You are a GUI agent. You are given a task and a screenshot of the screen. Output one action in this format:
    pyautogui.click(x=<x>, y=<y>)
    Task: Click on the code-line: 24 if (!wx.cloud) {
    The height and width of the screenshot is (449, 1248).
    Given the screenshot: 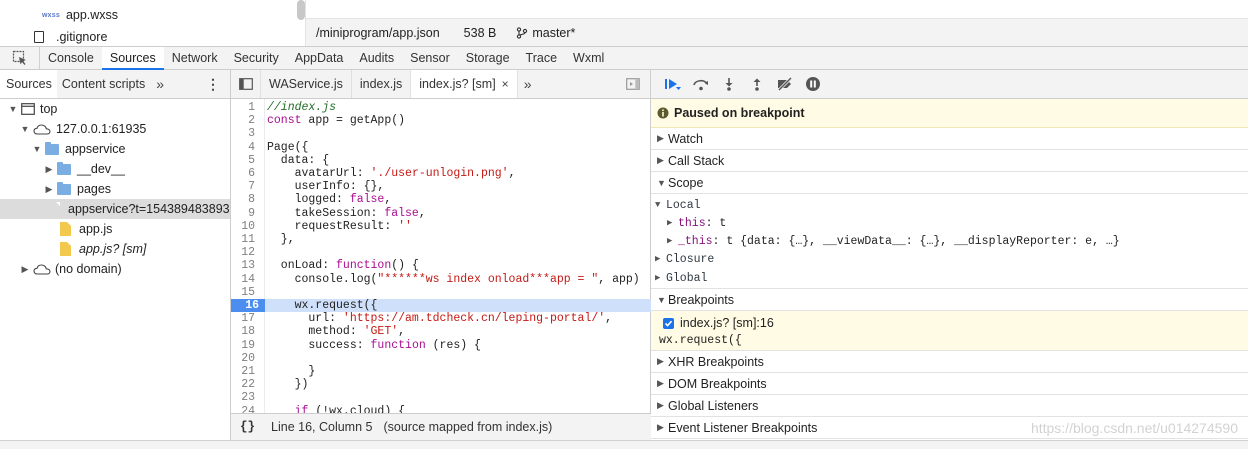 What is the action you would take?
    pyautogui.click(x=441, y=409)
    